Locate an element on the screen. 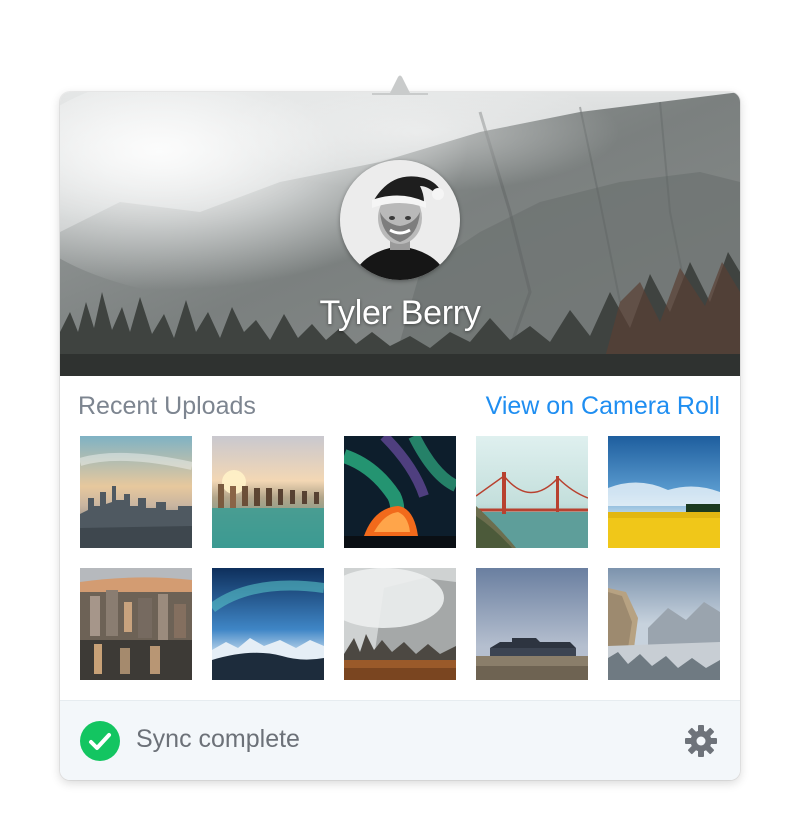 The image size is (800, 840). avatar is located at coordinates (400, 220).